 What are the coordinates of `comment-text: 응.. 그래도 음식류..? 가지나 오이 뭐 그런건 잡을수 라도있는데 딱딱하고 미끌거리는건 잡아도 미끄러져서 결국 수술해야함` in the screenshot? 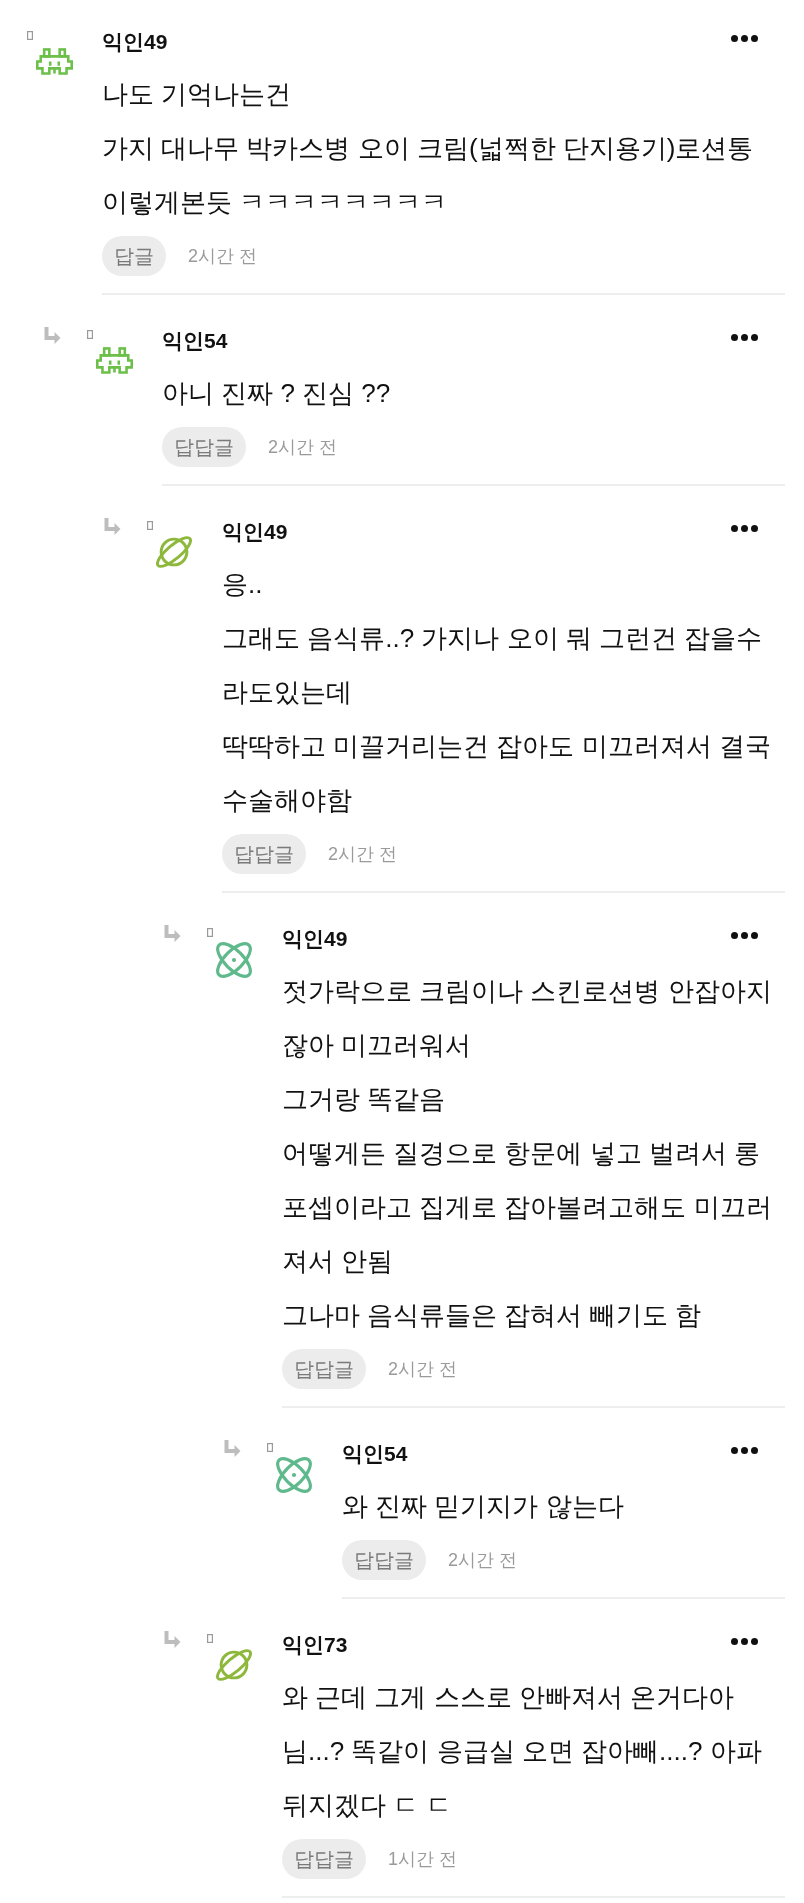 It's located at (497, 692).